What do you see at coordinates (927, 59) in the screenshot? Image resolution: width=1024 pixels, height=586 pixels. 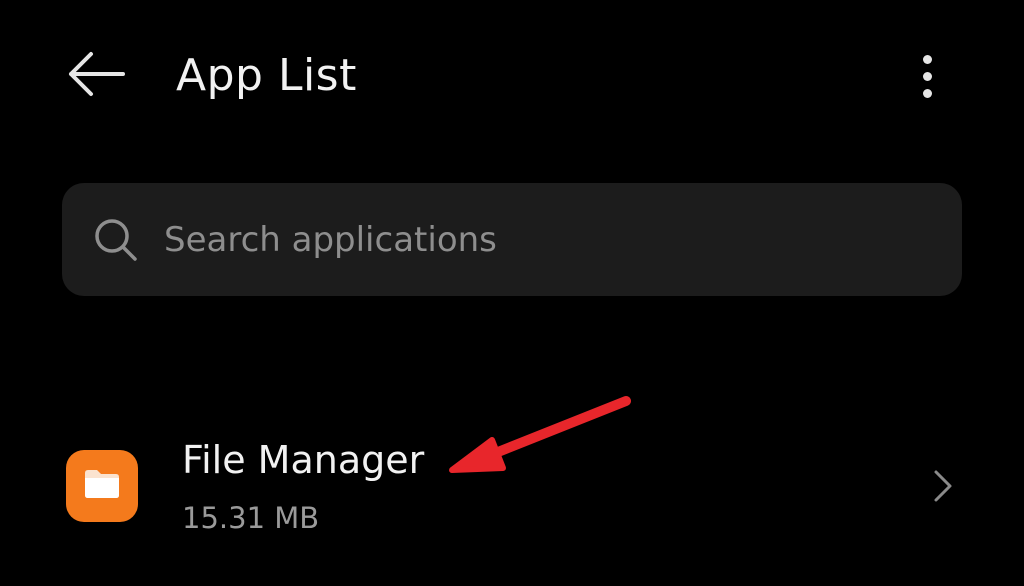 I see `more-vertical-icon` at bounding box center [927, 59].